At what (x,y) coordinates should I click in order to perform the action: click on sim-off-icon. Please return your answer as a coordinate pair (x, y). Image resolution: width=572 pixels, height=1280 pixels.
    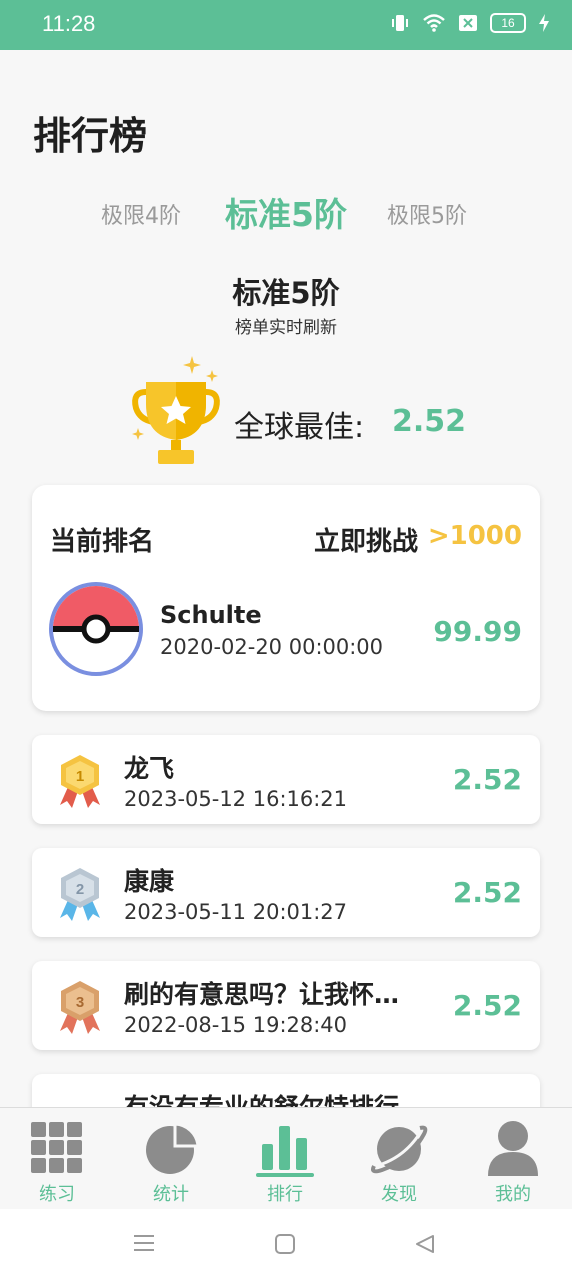
    Looking at the image, I should click on (468, 23).